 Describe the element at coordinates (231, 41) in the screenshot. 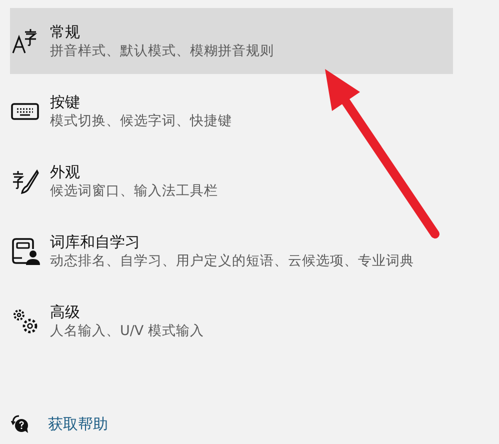

I see `settings-item: 常规 拼音样式、默认模式、模糊拼音规则` at that location.